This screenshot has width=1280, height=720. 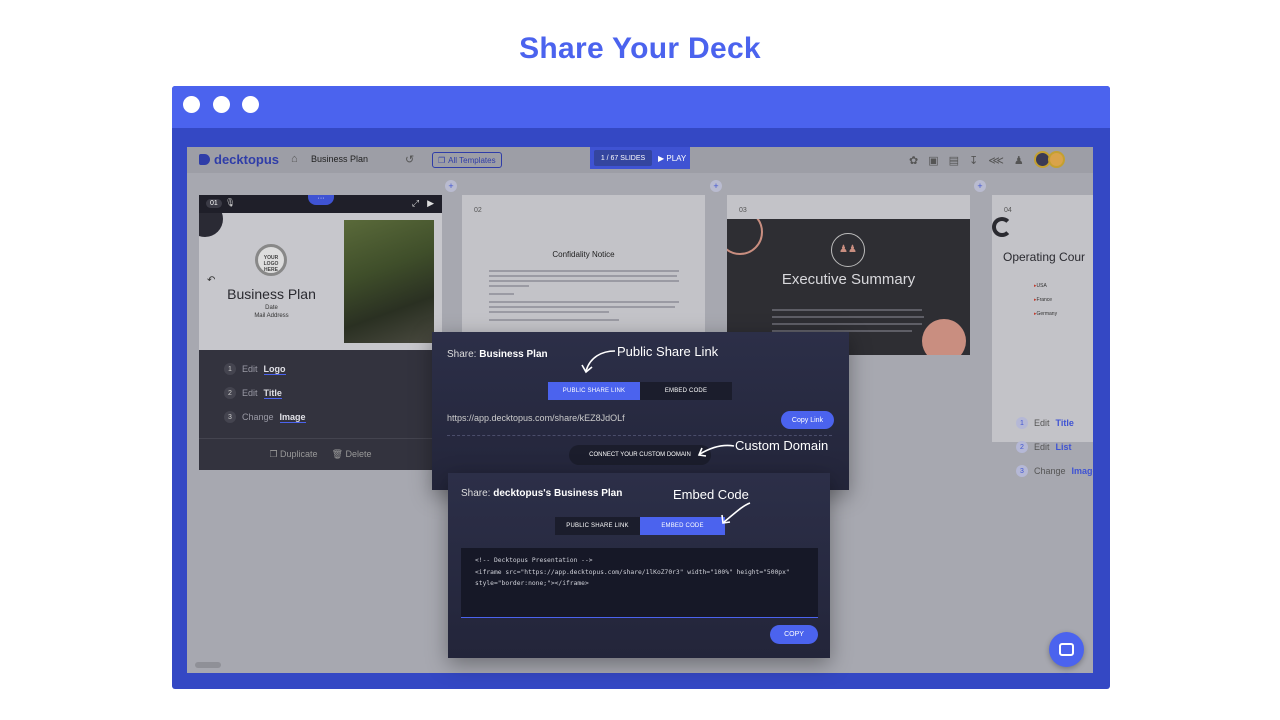 What do you see at coordinates (973, 160) in the screenshot?
I see `download-icon: ↧` at bounding box center [973, 160].